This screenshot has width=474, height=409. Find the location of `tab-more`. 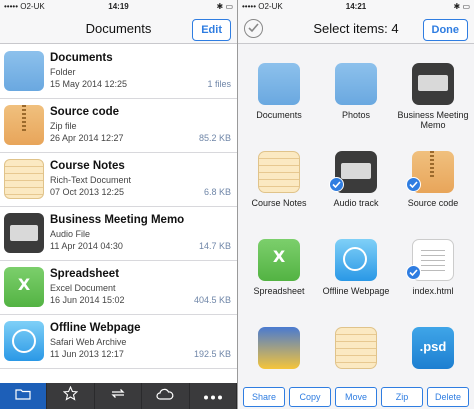

tab-more is located at coordinates (213, 396).